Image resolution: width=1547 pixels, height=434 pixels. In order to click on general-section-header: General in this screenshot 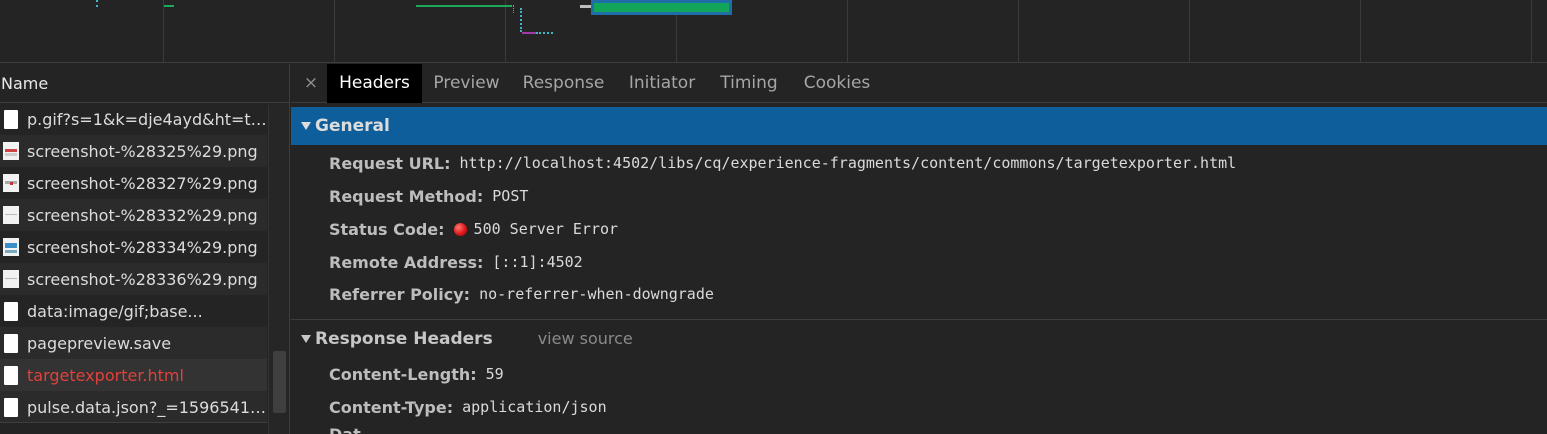, I will do `click(919, 126)`.